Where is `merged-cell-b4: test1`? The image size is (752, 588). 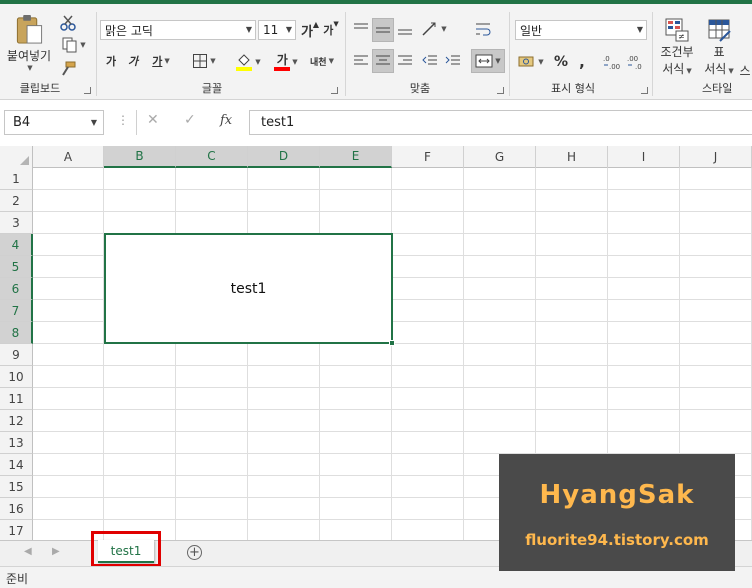
merged-cell-b4: test1 is located at coordinates (248, 288).